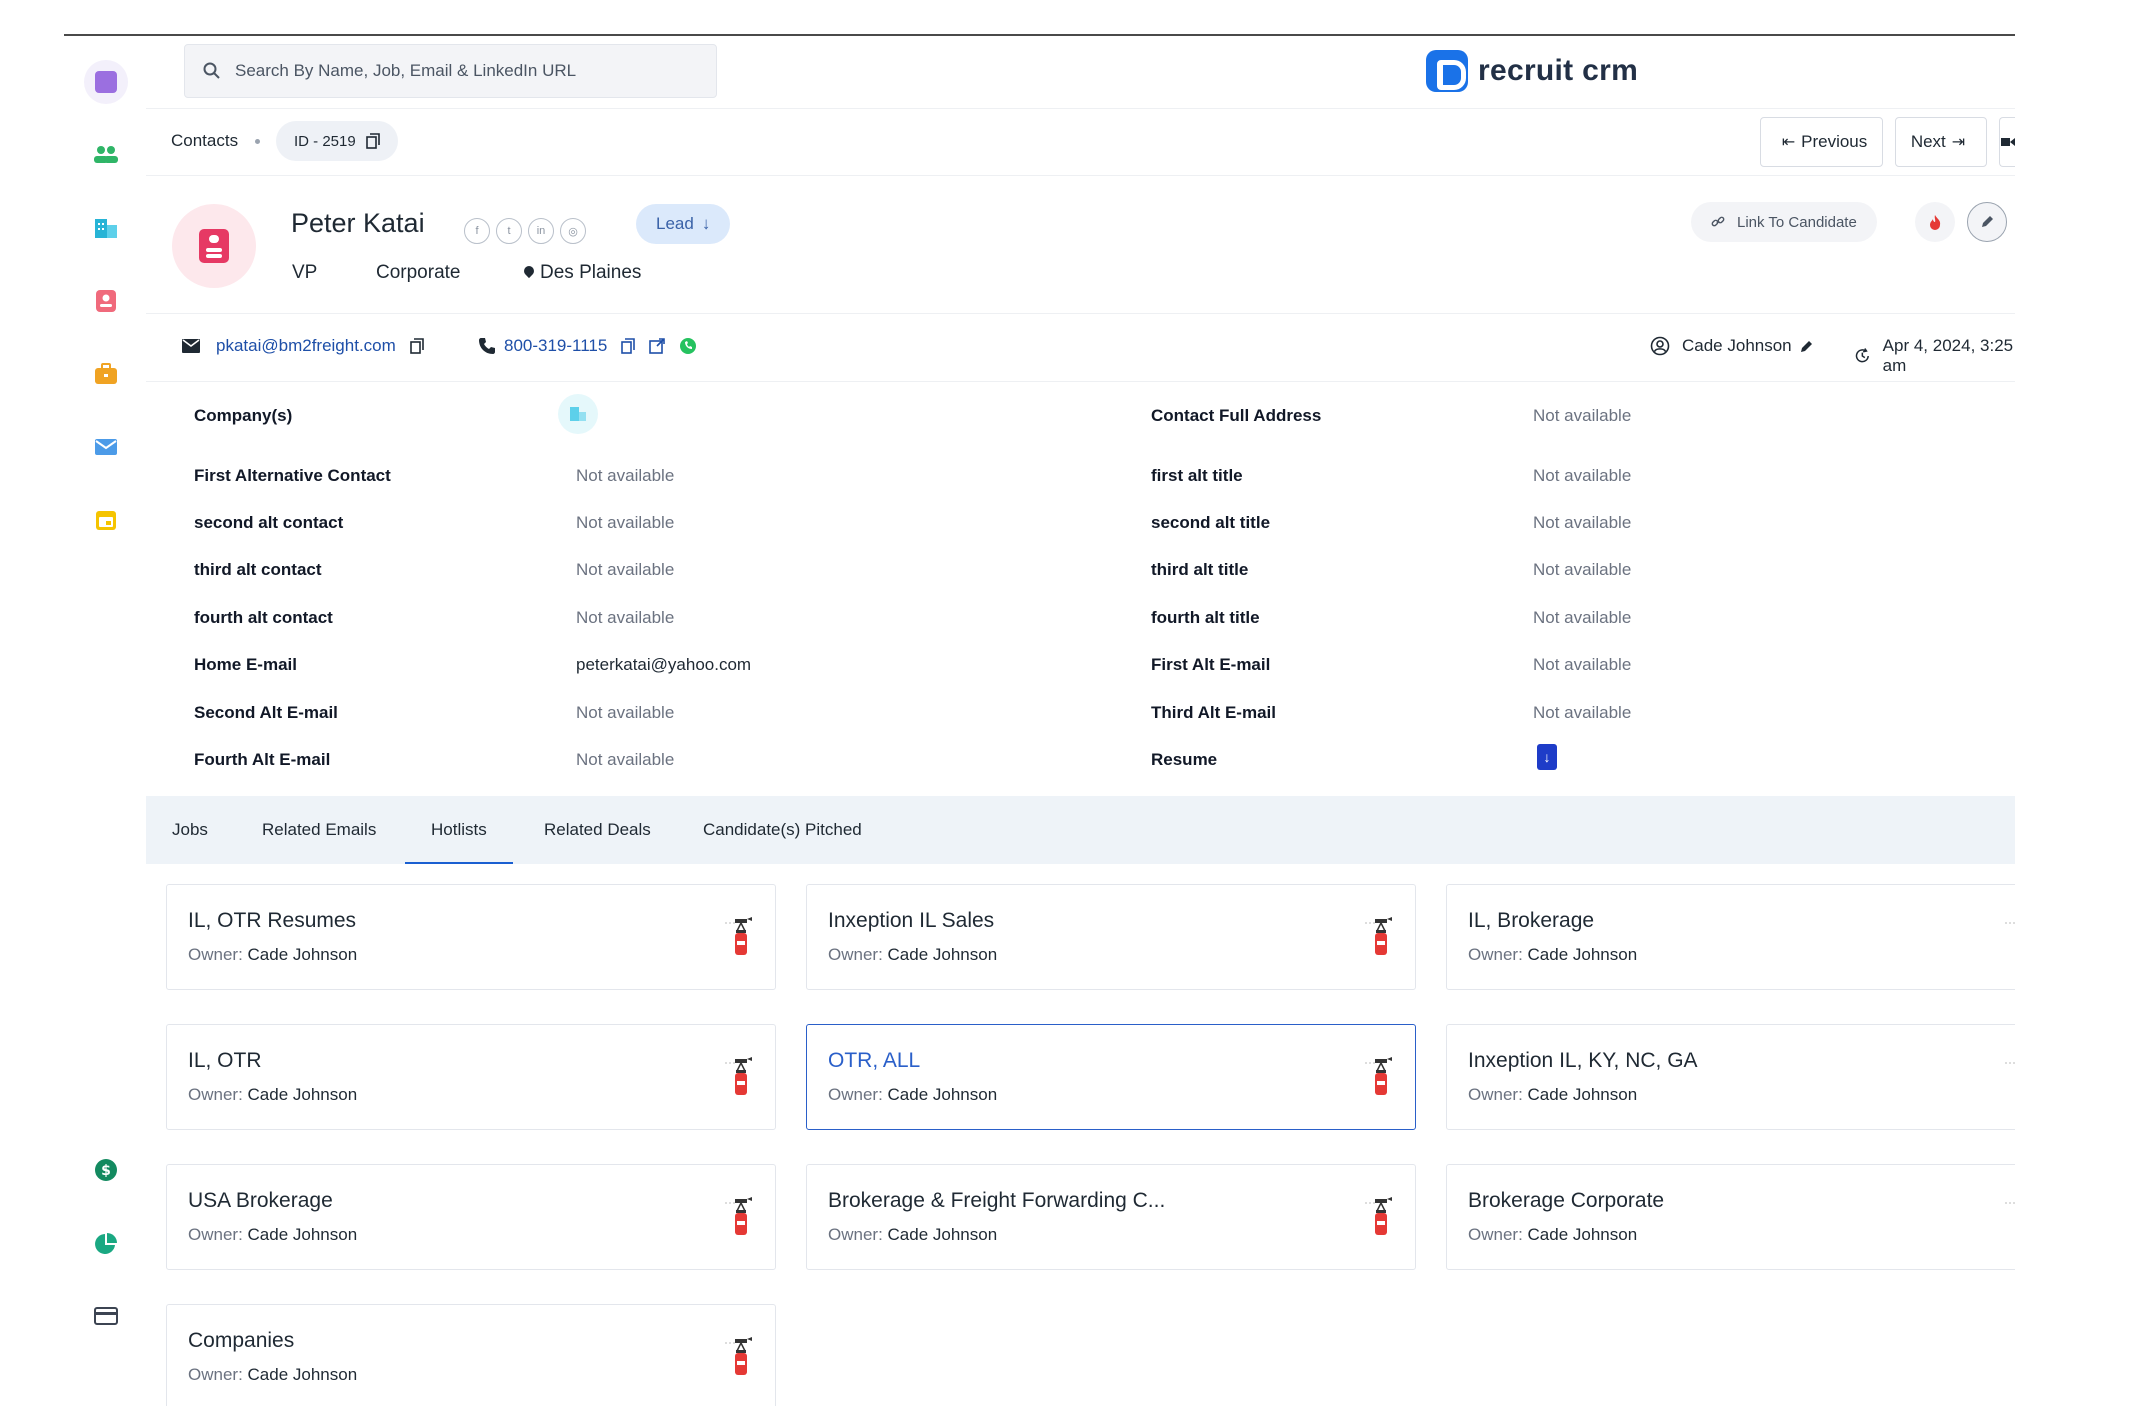 The image size is (2130, 1420). Describe the element at coordinates (106, 447) in the screenshot. I see `sidebar-item-email` at that location.